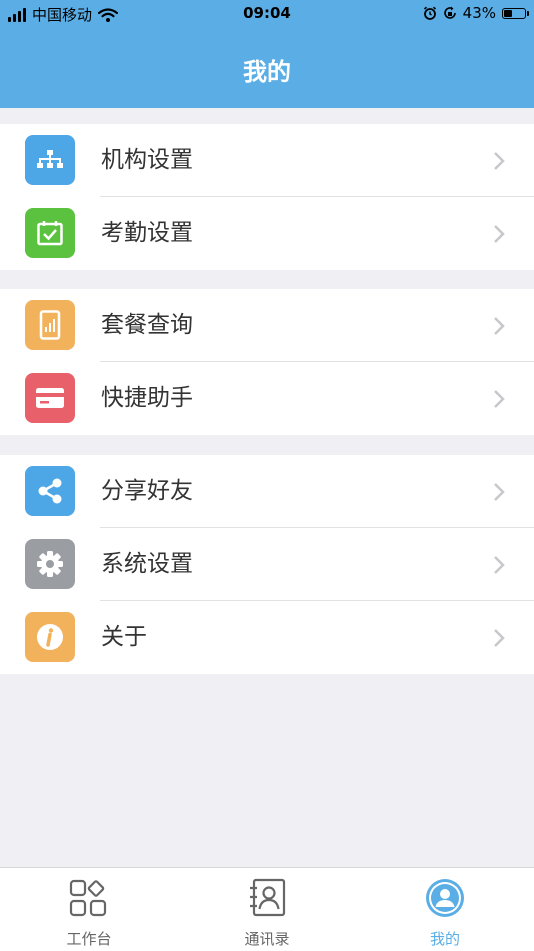  What do you see at coordinates (124, 637) in the screenshot?
I see `menu-label: 关于` at bounding box center [124, 637].